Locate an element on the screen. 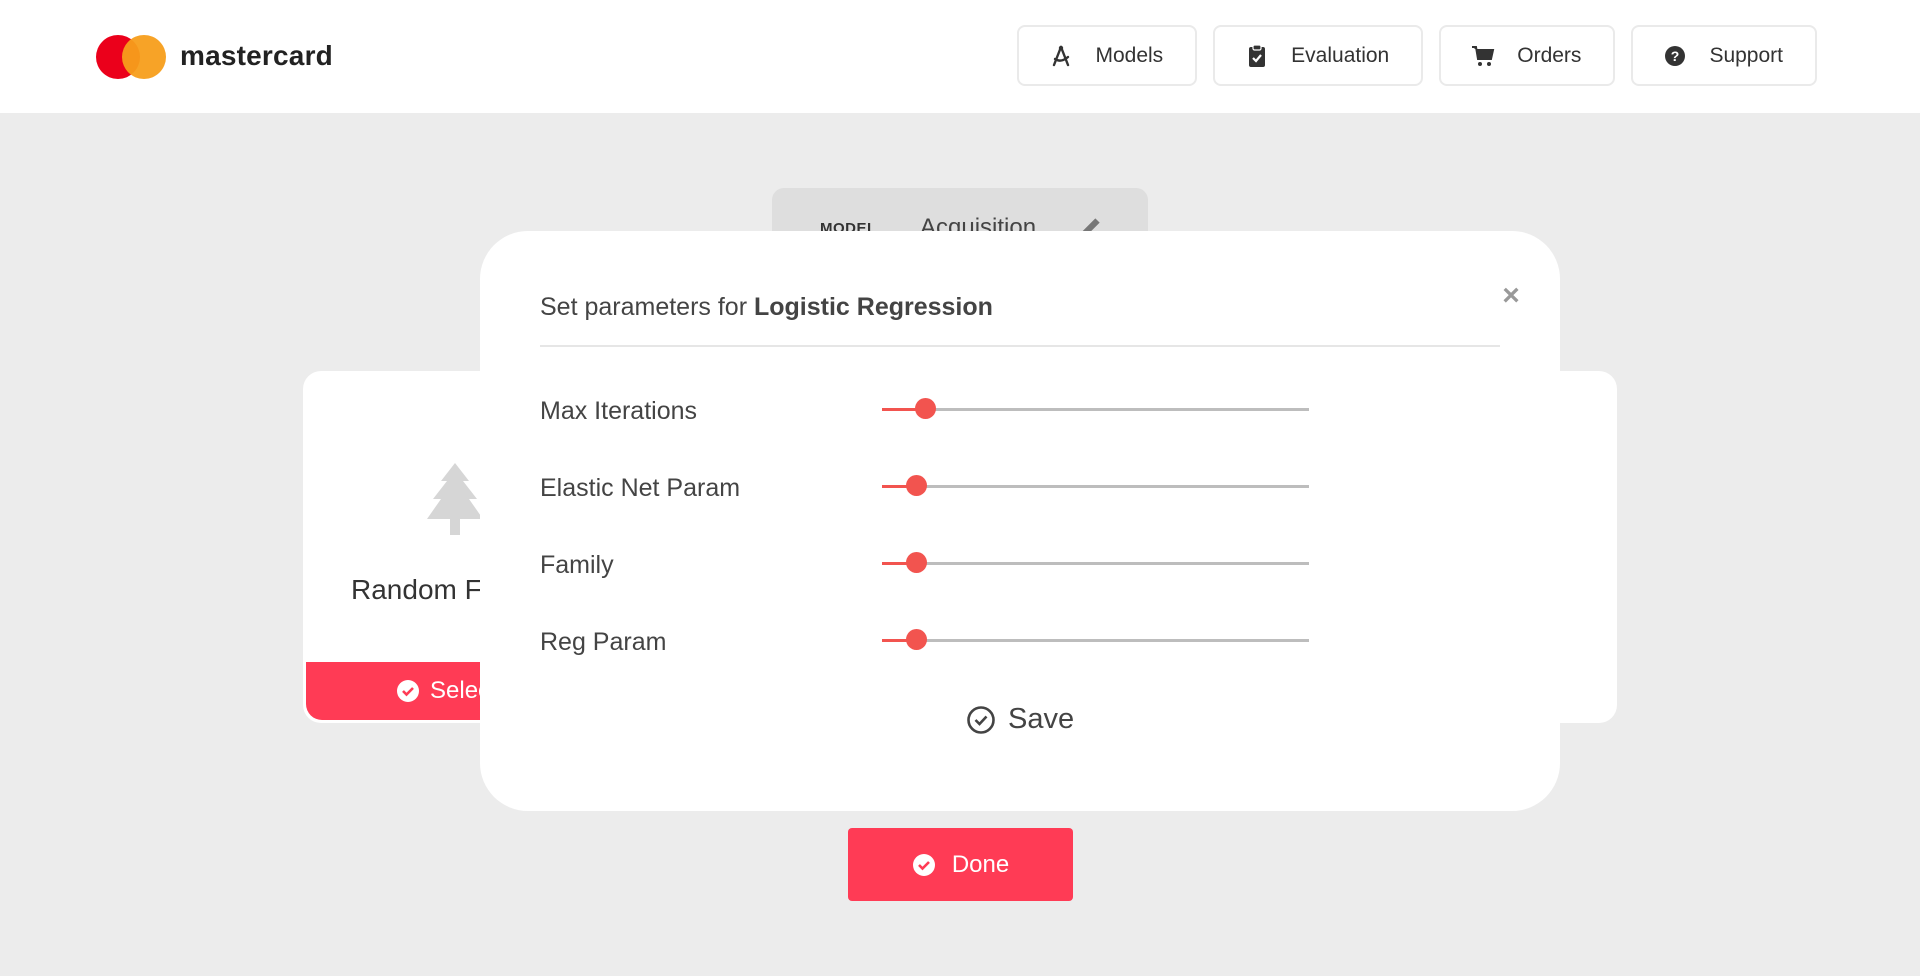 The image size is (1920, 976). nav-support-label: Support is located at coordinates (1746, 55).